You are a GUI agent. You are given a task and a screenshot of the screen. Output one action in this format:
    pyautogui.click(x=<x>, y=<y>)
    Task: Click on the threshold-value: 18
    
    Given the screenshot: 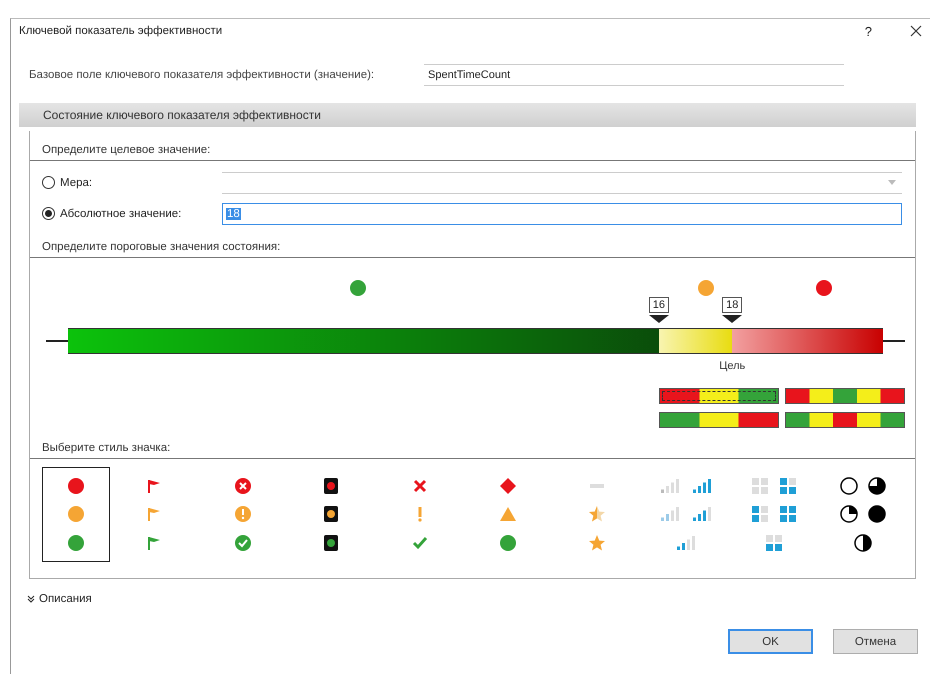 What is the action you would take?
    pyautogui.click(x=732, y=305)
    